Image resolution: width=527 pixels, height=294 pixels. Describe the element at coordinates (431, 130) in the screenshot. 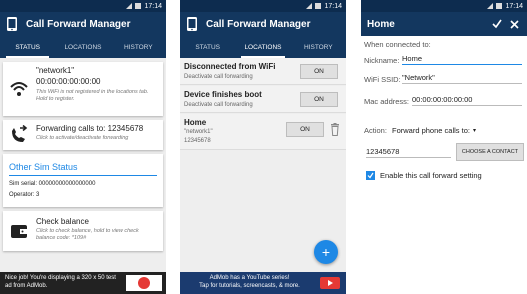

I see `action-value: Forward phone calls to:` at that location.